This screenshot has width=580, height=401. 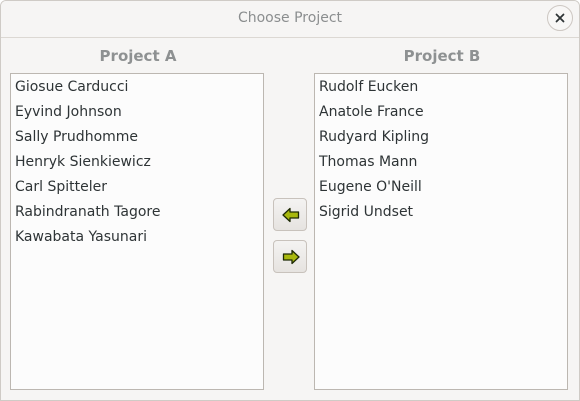 What do you see at coordinates (137, 237) in the screenshot?
I see `list-item: Kawabata Yasunari` at bounding box center [137, 237].